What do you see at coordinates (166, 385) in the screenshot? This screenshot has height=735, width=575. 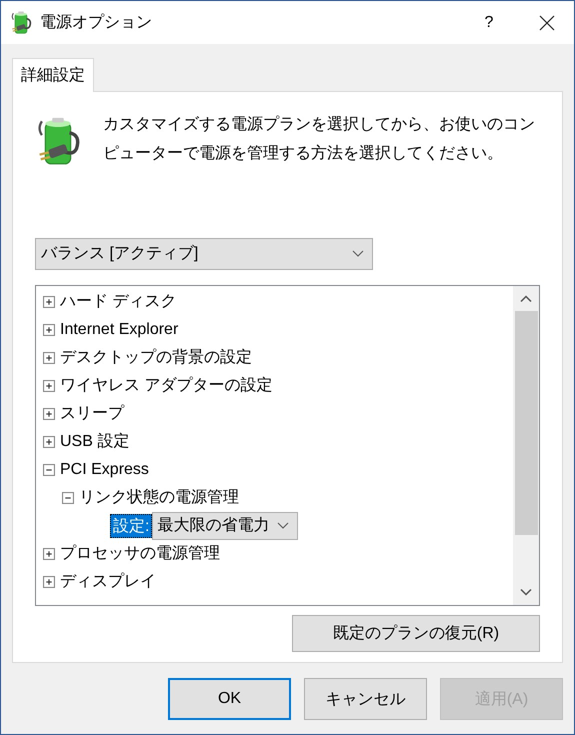 I see `tree-item: ワイヤレス アダプターの設定` at bounding box center [166, 385].